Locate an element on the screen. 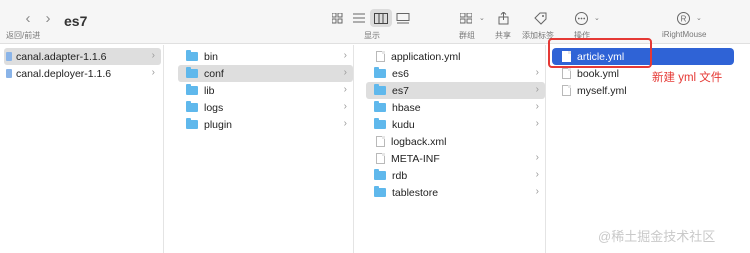 This screenshot has width=750, height=253. share-label: 共享 is located at coordinates (503, 35).